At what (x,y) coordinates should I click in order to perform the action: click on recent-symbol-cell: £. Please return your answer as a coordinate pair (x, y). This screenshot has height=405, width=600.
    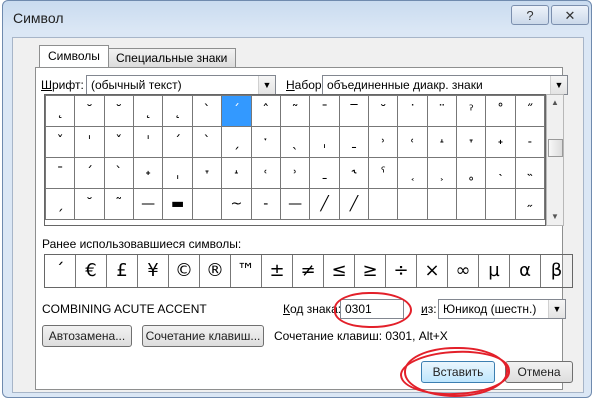
    Looking at the image, I should click on (122, 271).